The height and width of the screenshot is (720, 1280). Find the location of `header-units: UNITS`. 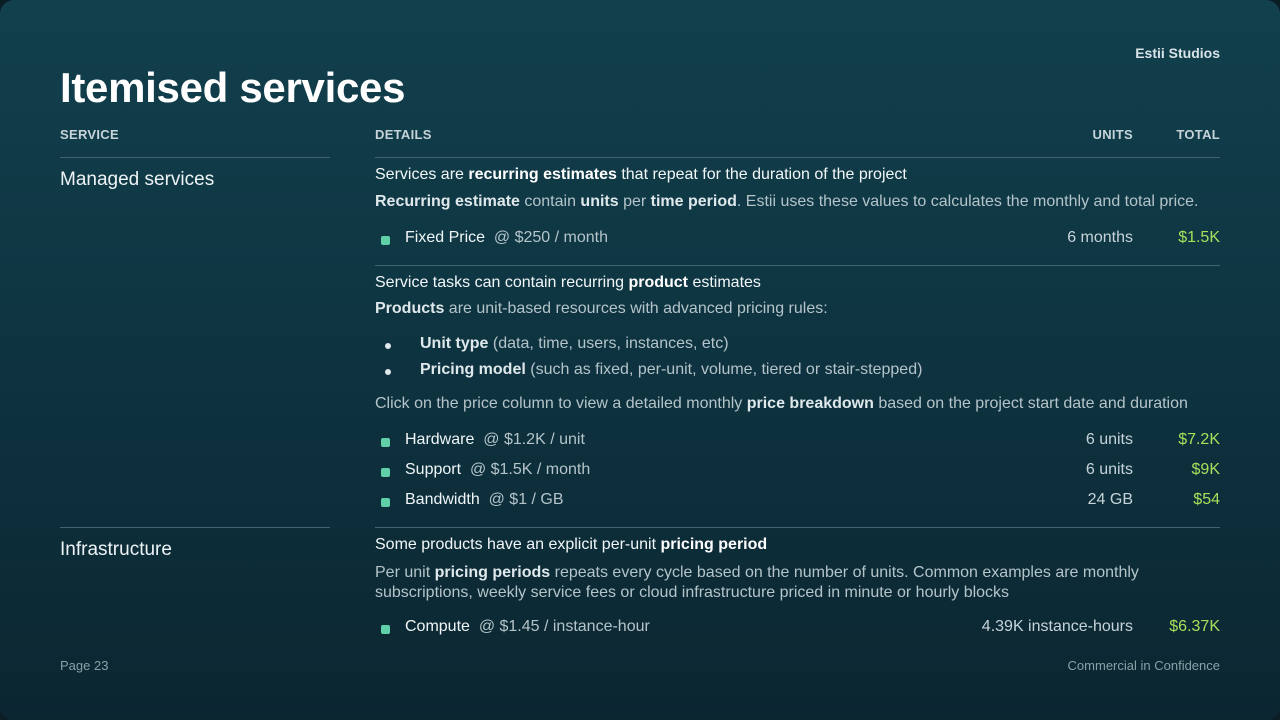

header-units: UNITS is located at coordinates (1112, 134).